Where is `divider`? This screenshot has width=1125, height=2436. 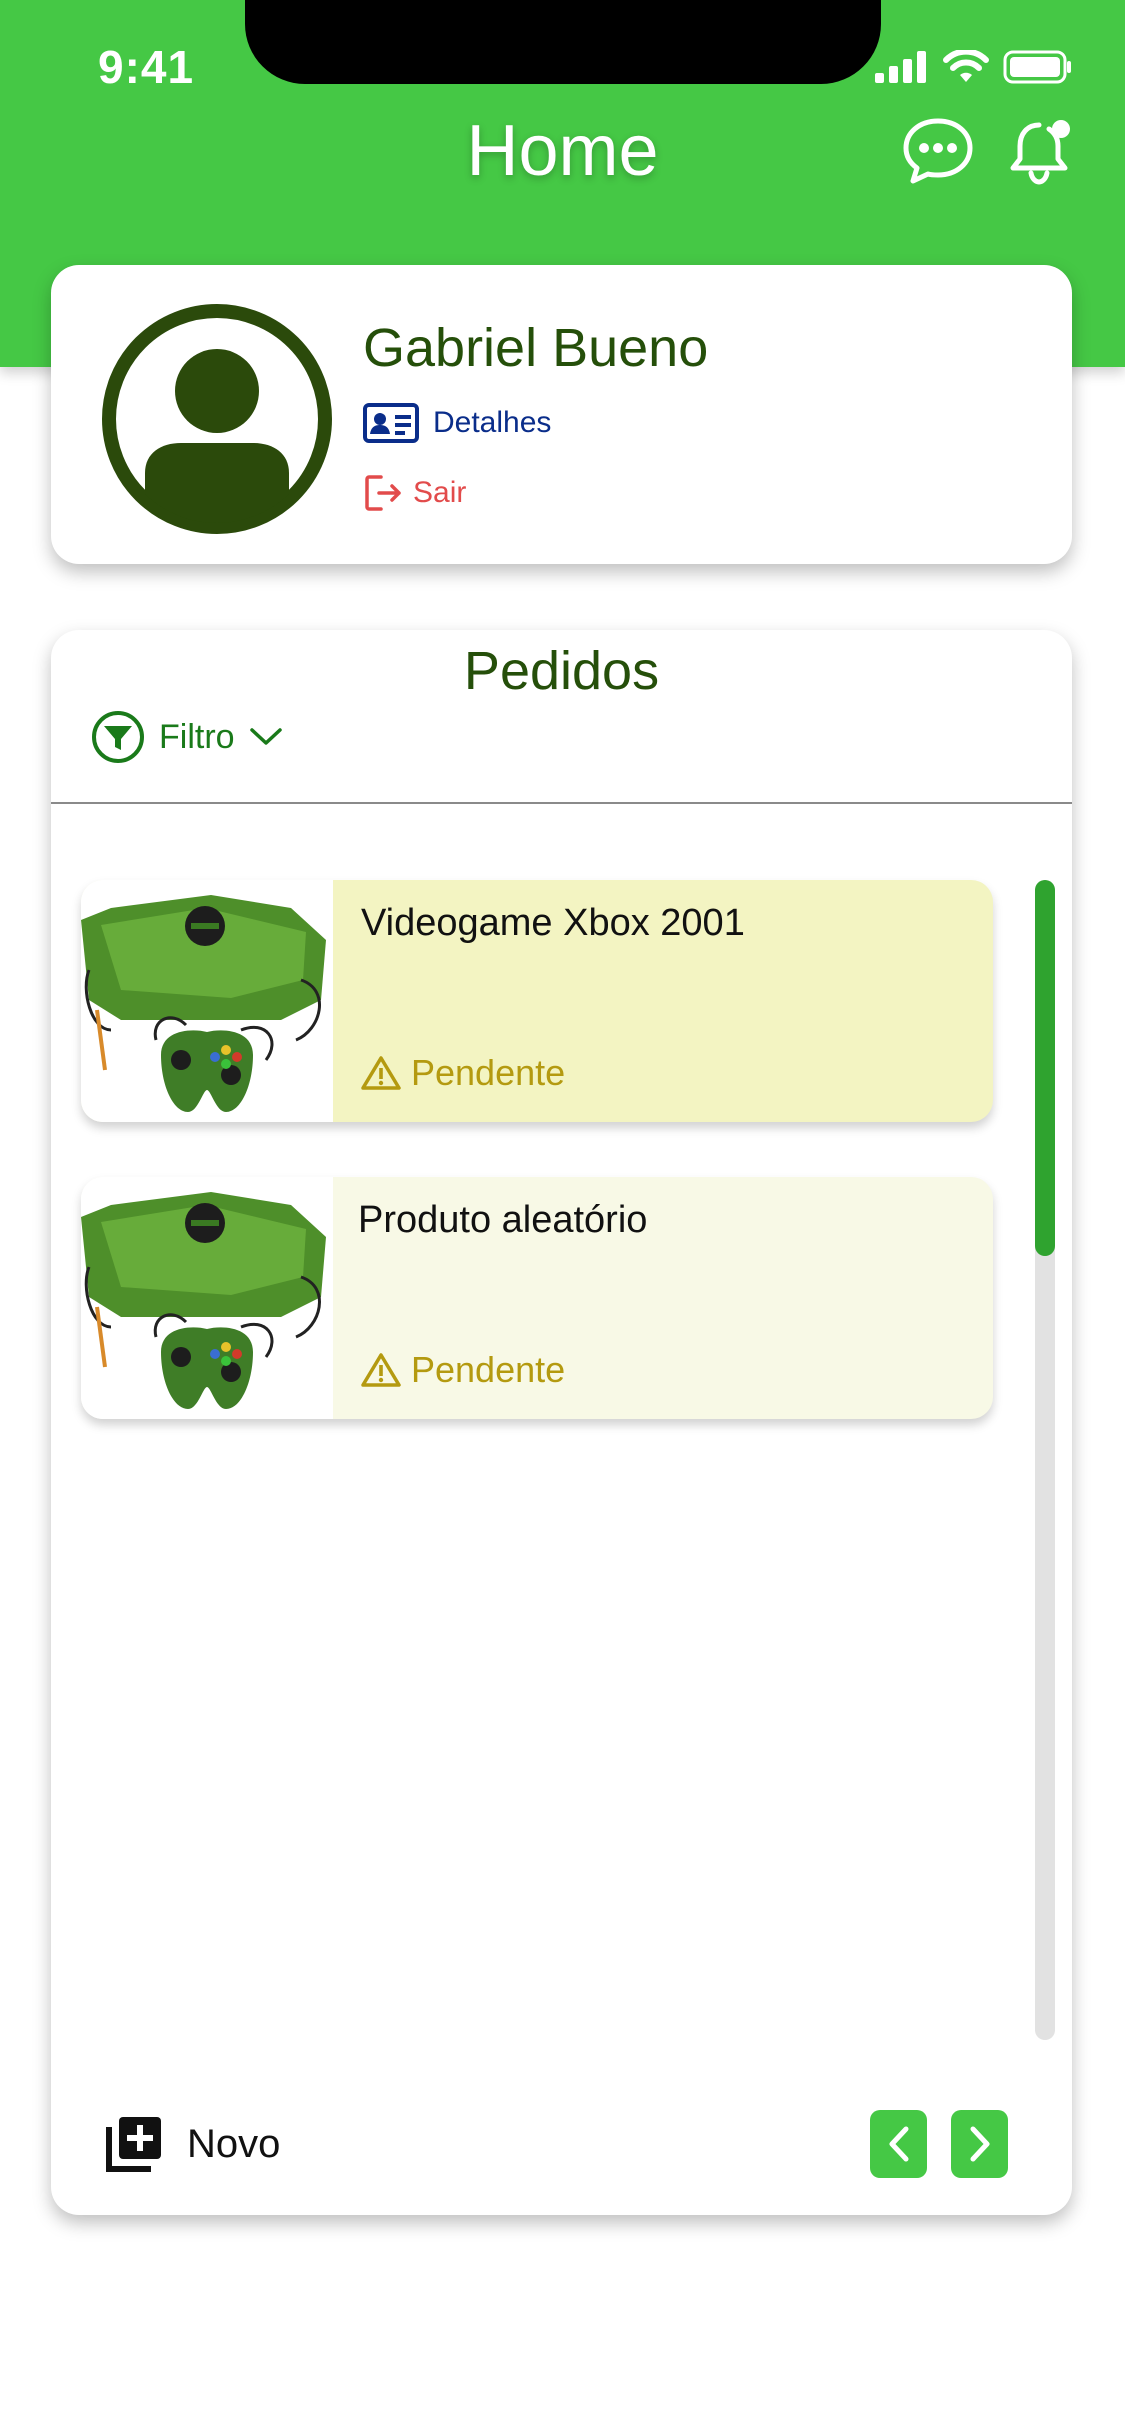 divider is located at coordinates (561, 803).